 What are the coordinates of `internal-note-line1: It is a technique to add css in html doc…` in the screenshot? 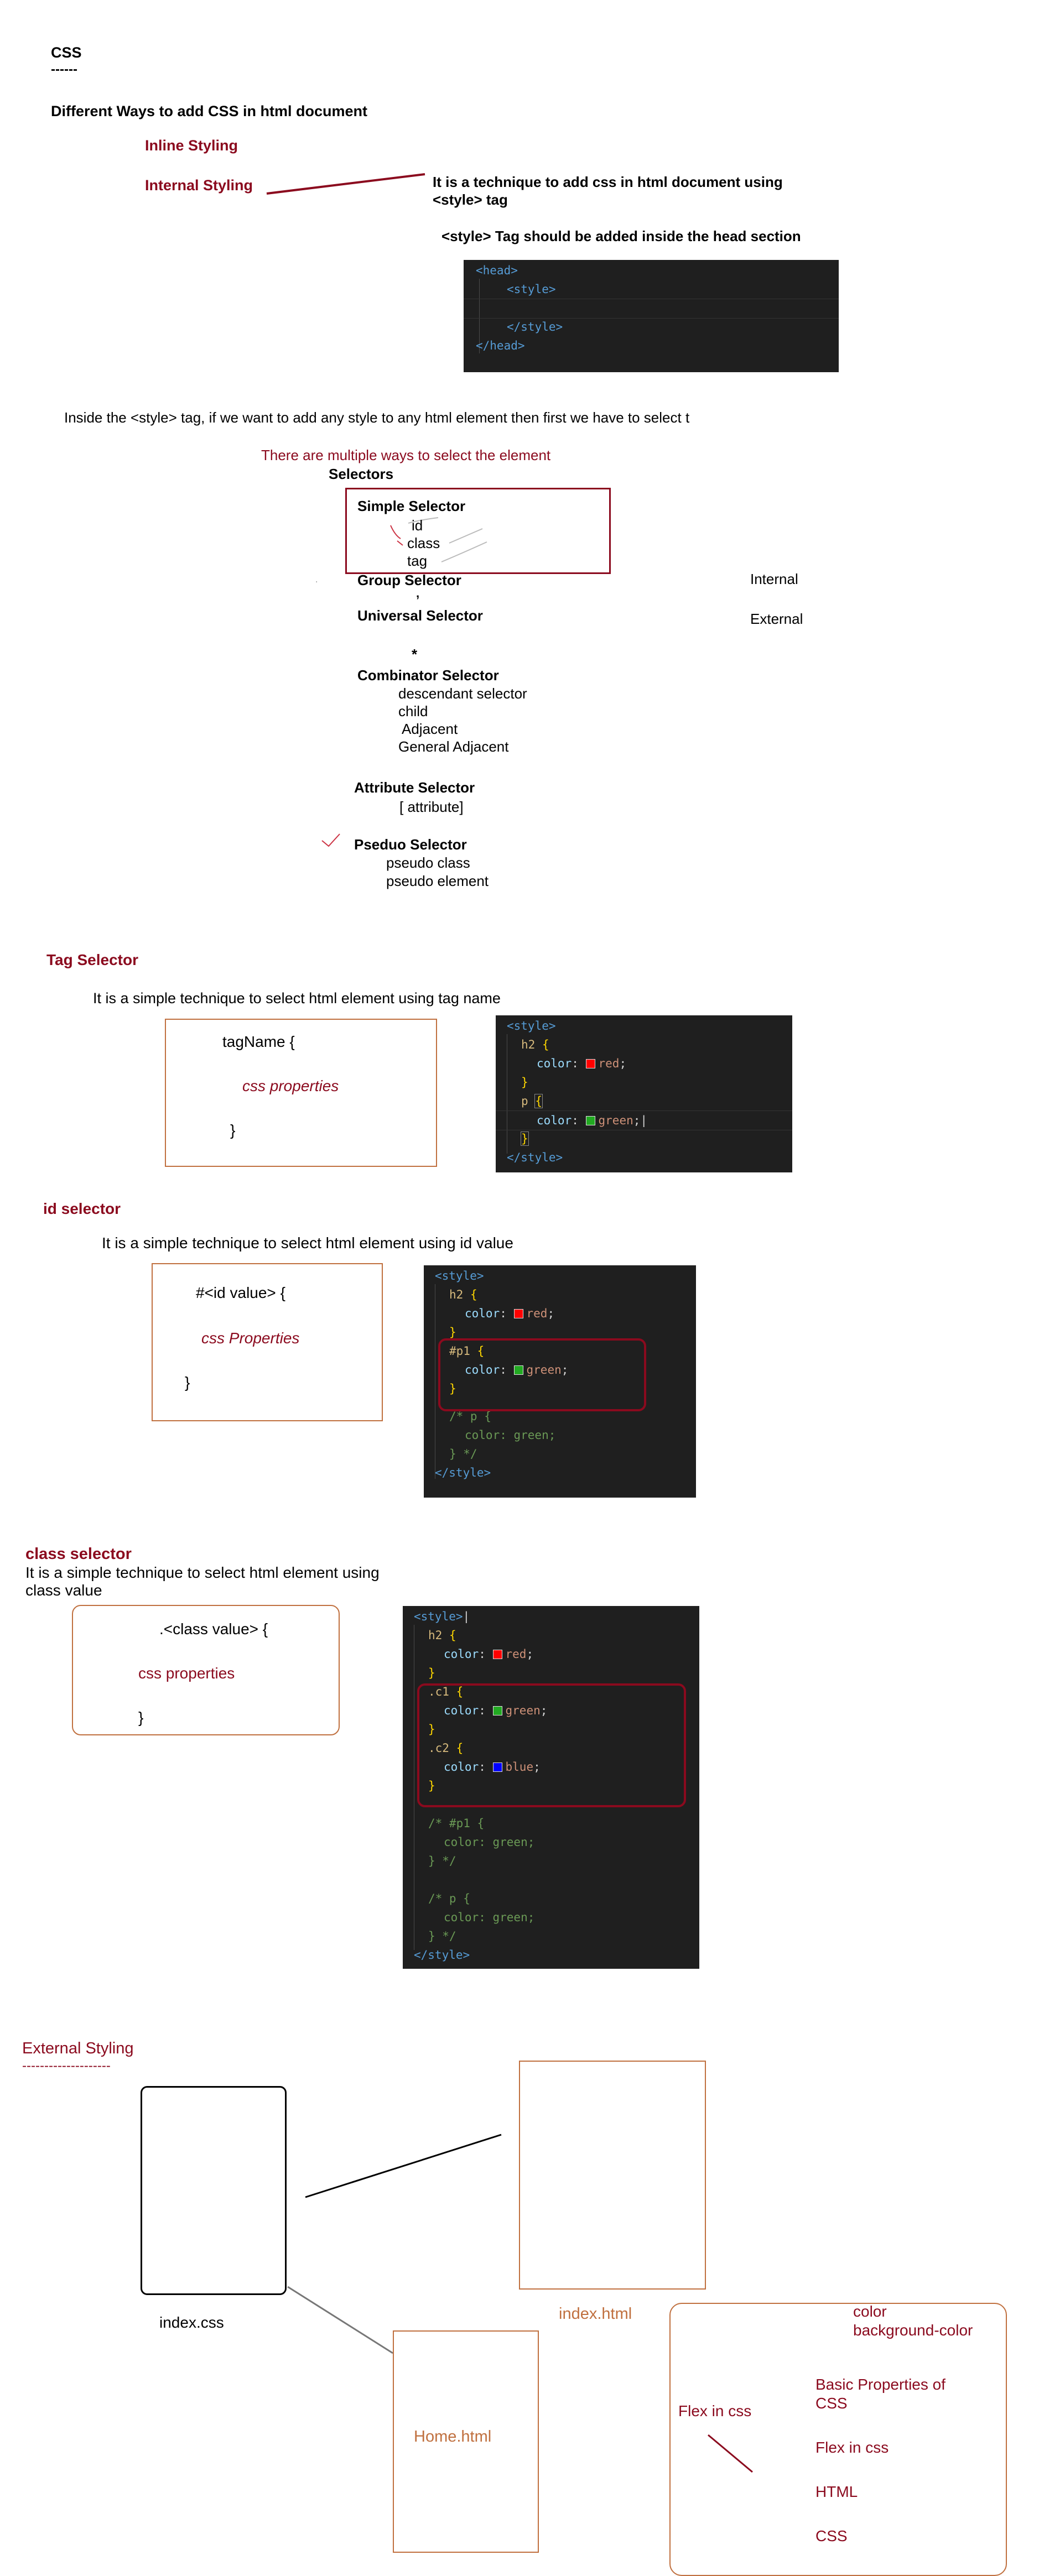 It's located at (608, 182).